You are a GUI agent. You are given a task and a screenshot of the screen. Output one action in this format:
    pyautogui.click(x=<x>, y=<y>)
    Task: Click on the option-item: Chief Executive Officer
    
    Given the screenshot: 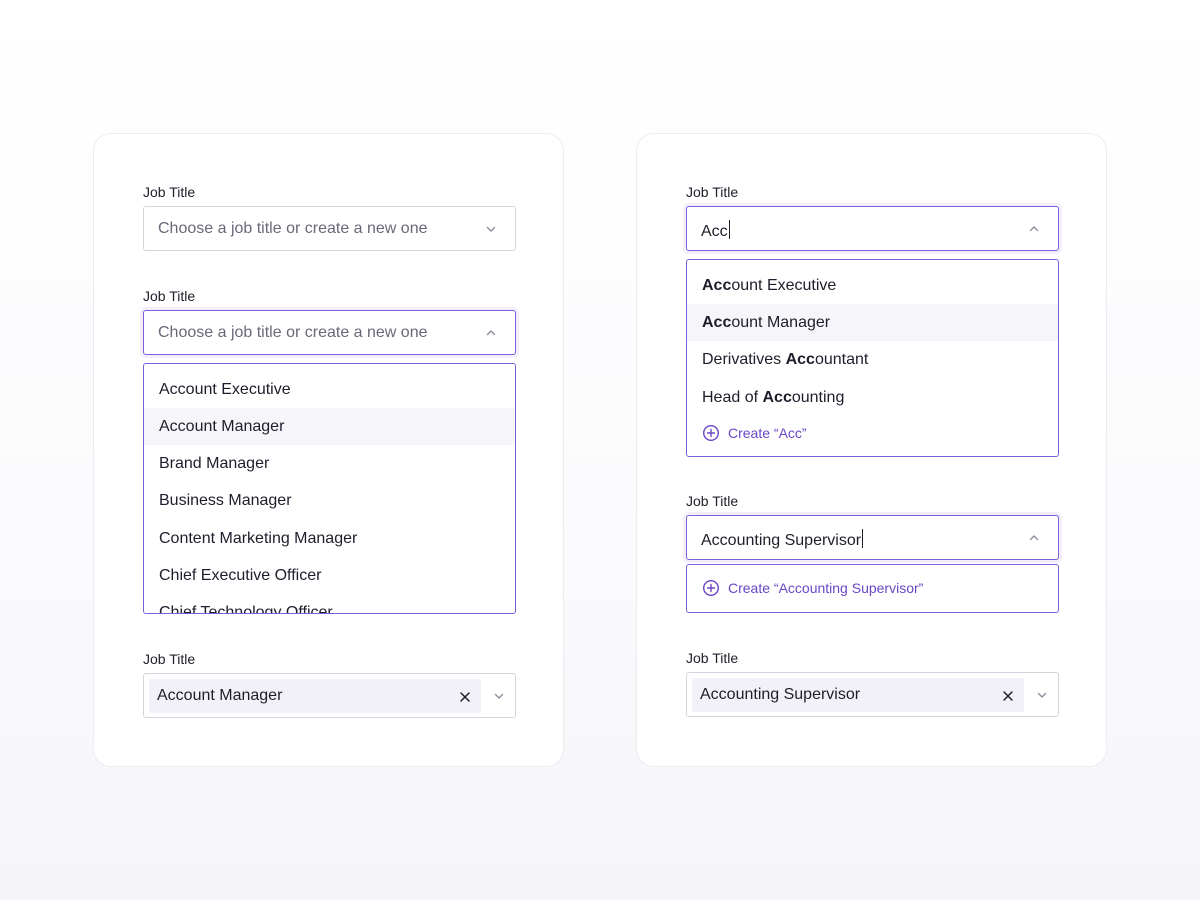 What is the action you would take?
    pyautogui.click(x=329, y=575)
    